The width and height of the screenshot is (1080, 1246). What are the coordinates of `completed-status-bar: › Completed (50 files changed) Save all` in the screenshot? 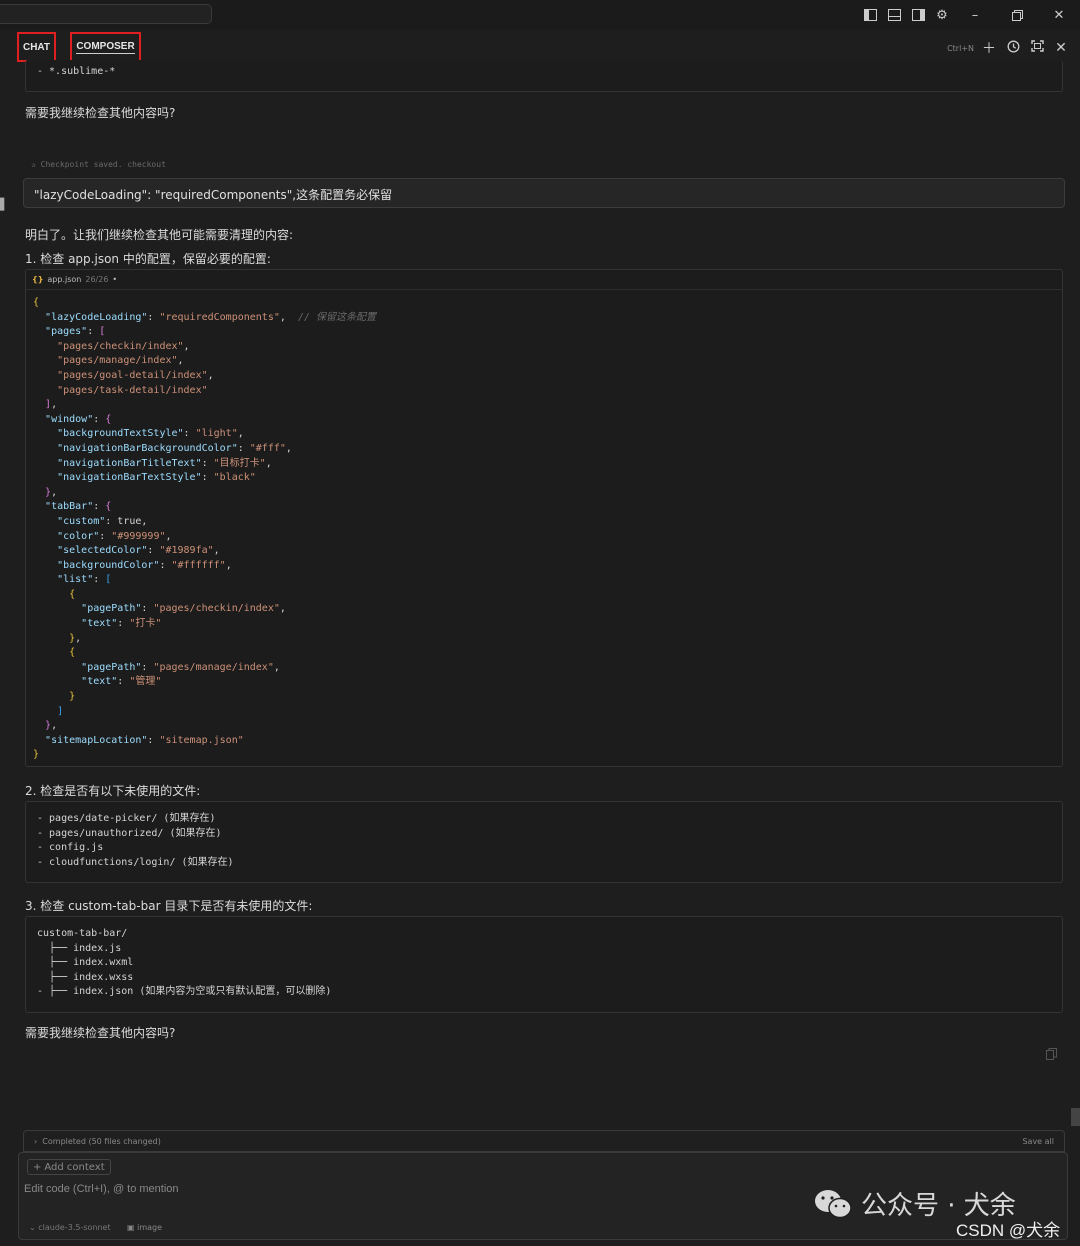 It's located at (544, 1141).